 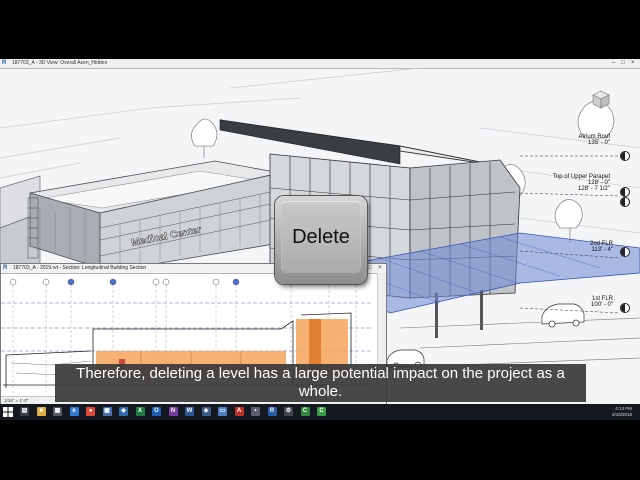 What do you see at coordinates (239, 411) in the screenshot?
I see `taskbar-acrobat-icon: A` at bounding box center [239, 411].